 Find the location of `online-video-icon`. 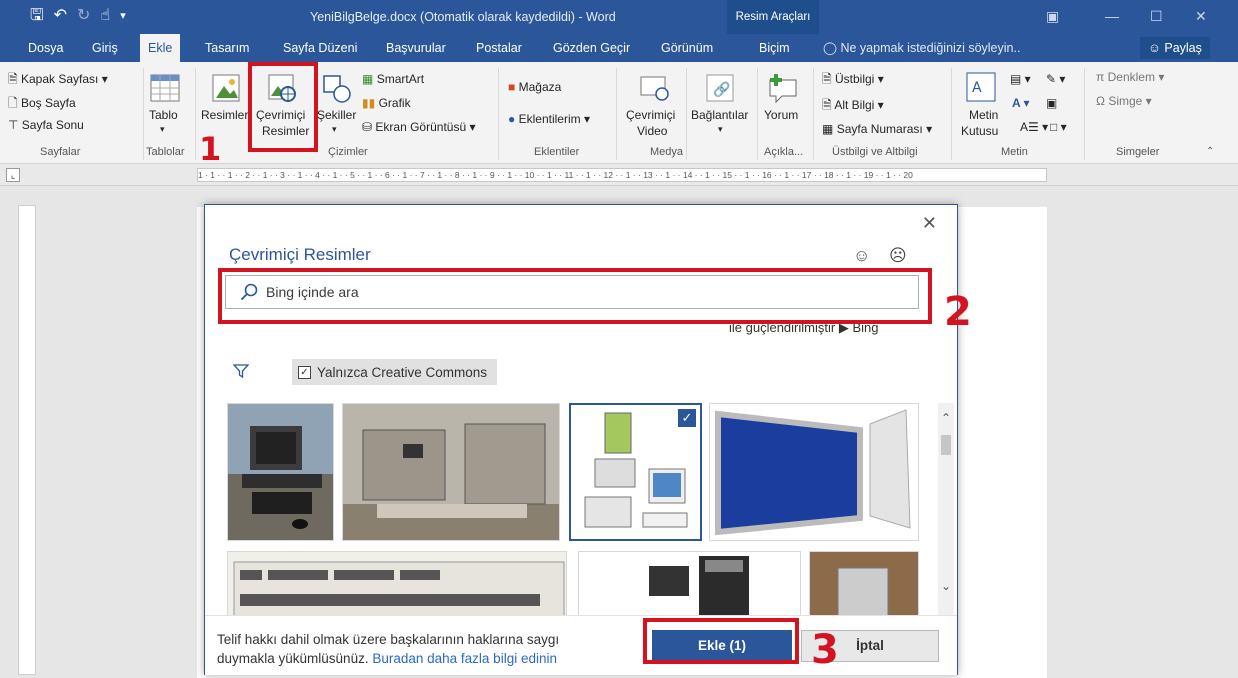

online-video-icon is located at coordinates (655, 88).